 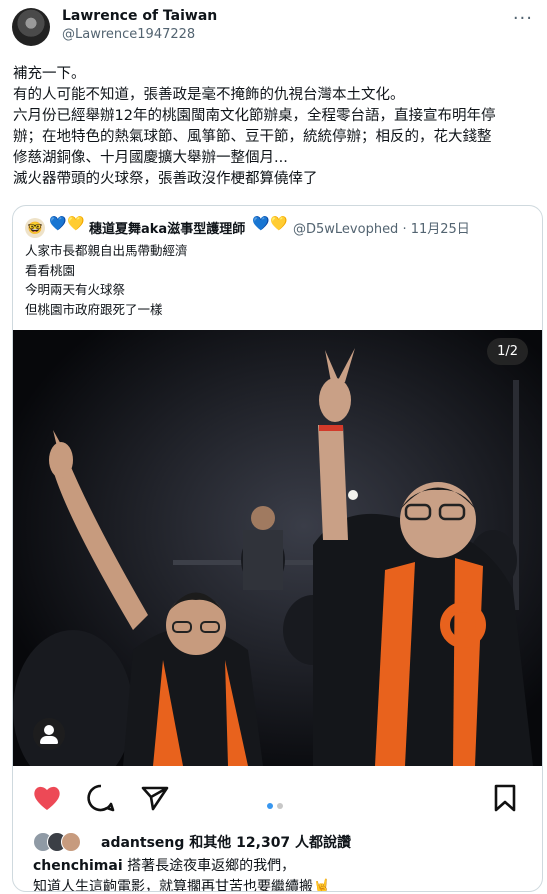 I want to click on quote-handle-date: @D5wLevophed · 11月25日, so click(x=381, y=227).